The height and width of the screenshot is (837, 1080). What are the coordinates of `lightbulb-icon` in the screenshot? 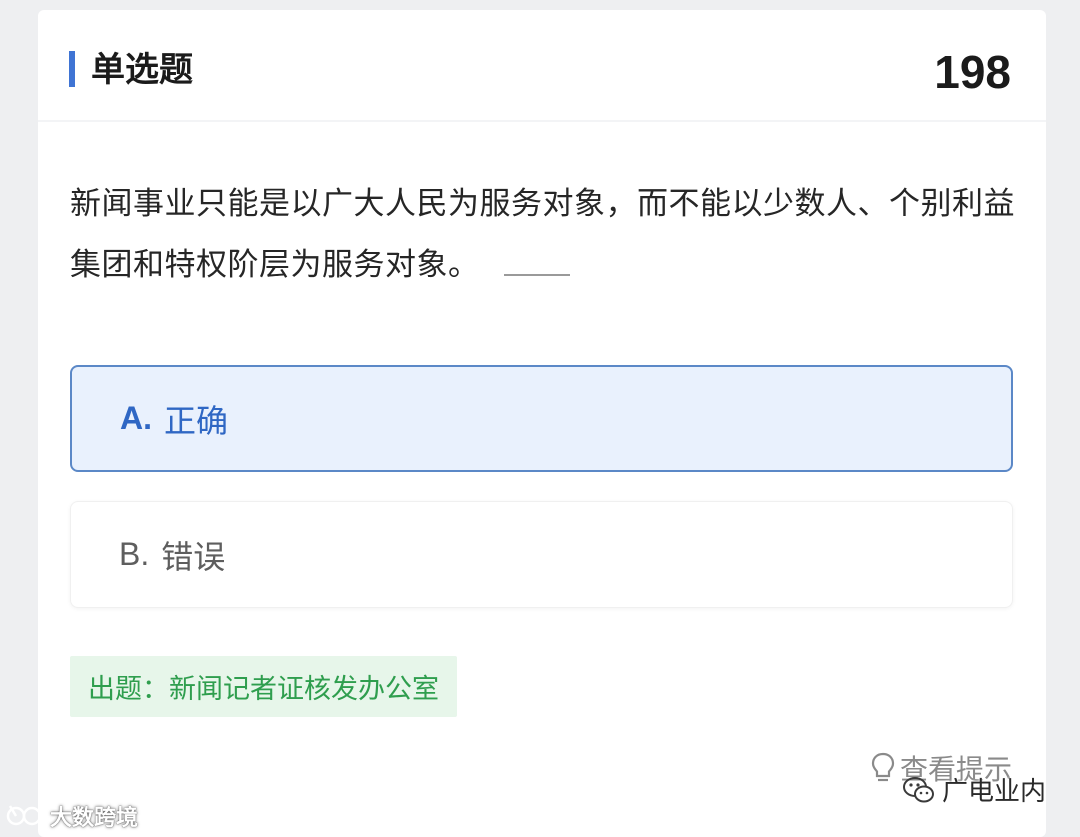 It's located at (883, 767).